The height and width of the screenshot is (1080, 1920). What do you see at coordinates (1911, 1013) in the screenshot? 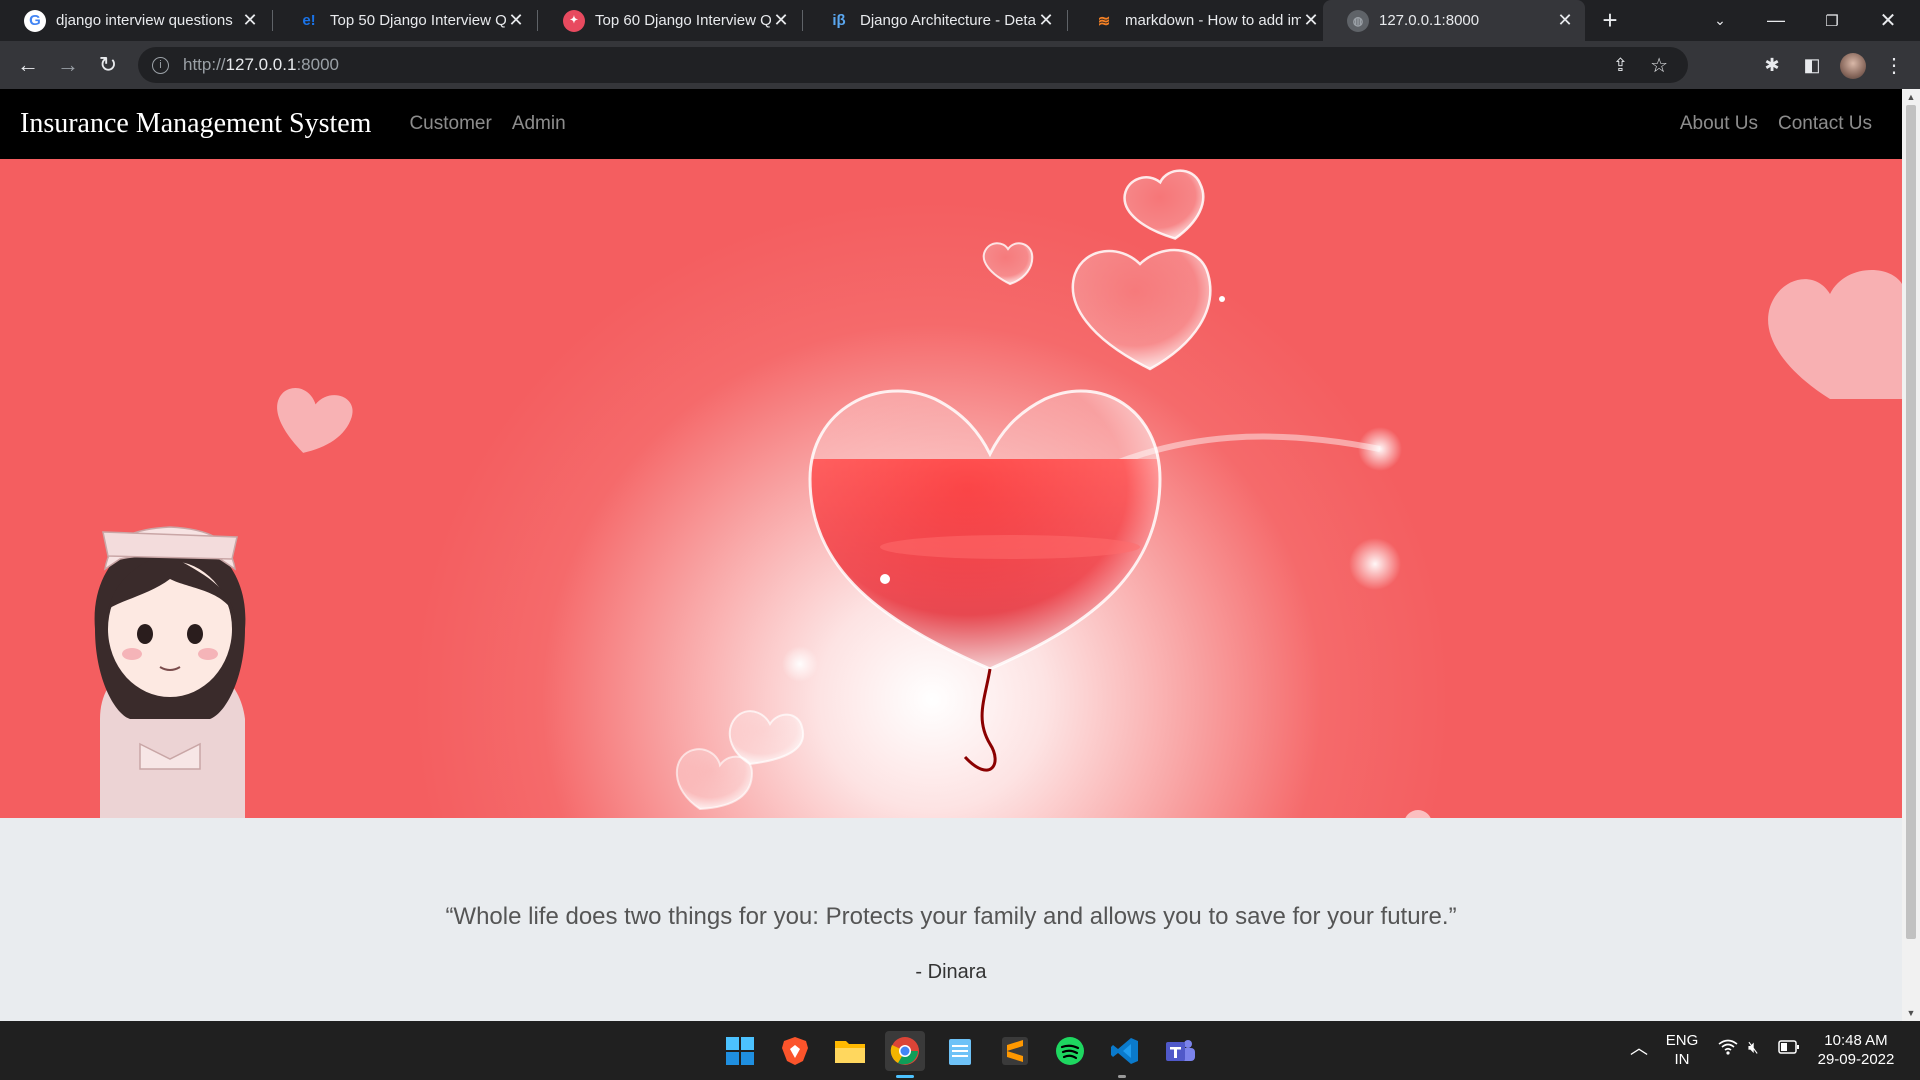
I see `scroll-down-arrow: ▼` at bounding box center [1911, 1013].